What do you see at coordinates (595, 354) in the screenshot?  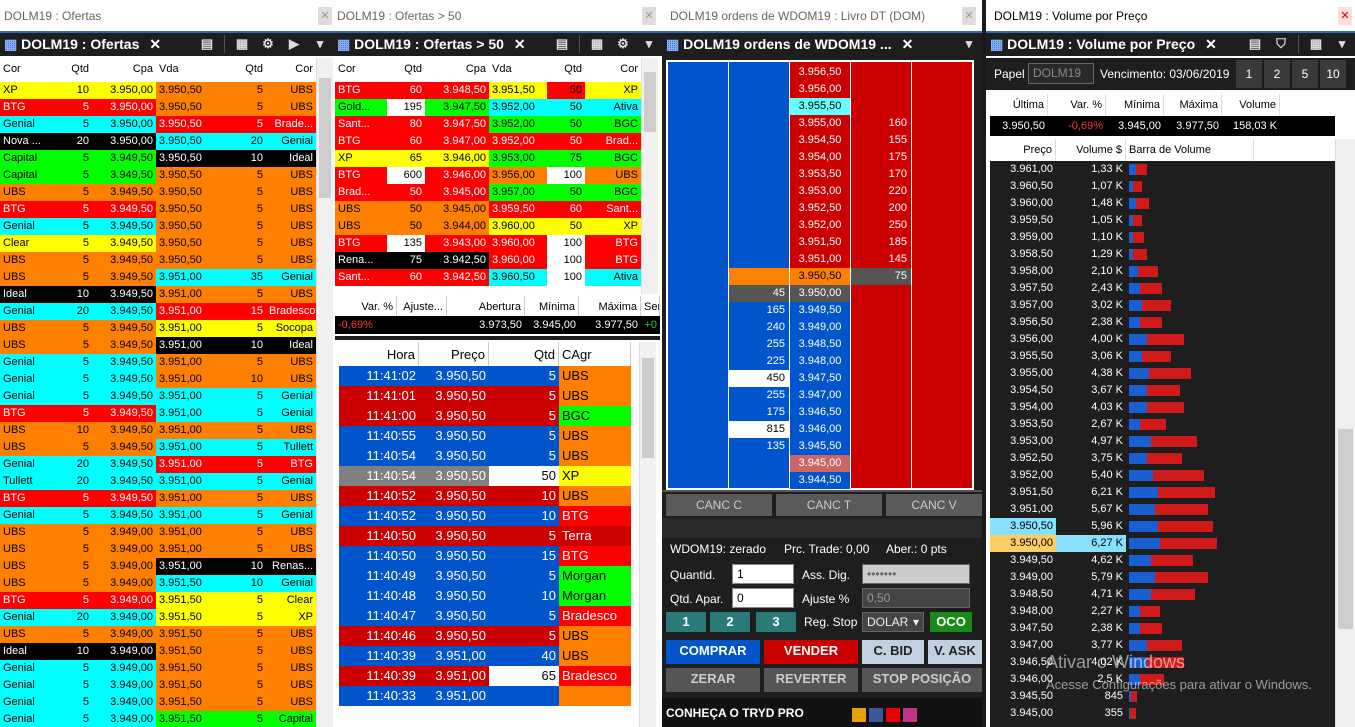 I see `column-header: CAgr` at bounding box center [595, 354].